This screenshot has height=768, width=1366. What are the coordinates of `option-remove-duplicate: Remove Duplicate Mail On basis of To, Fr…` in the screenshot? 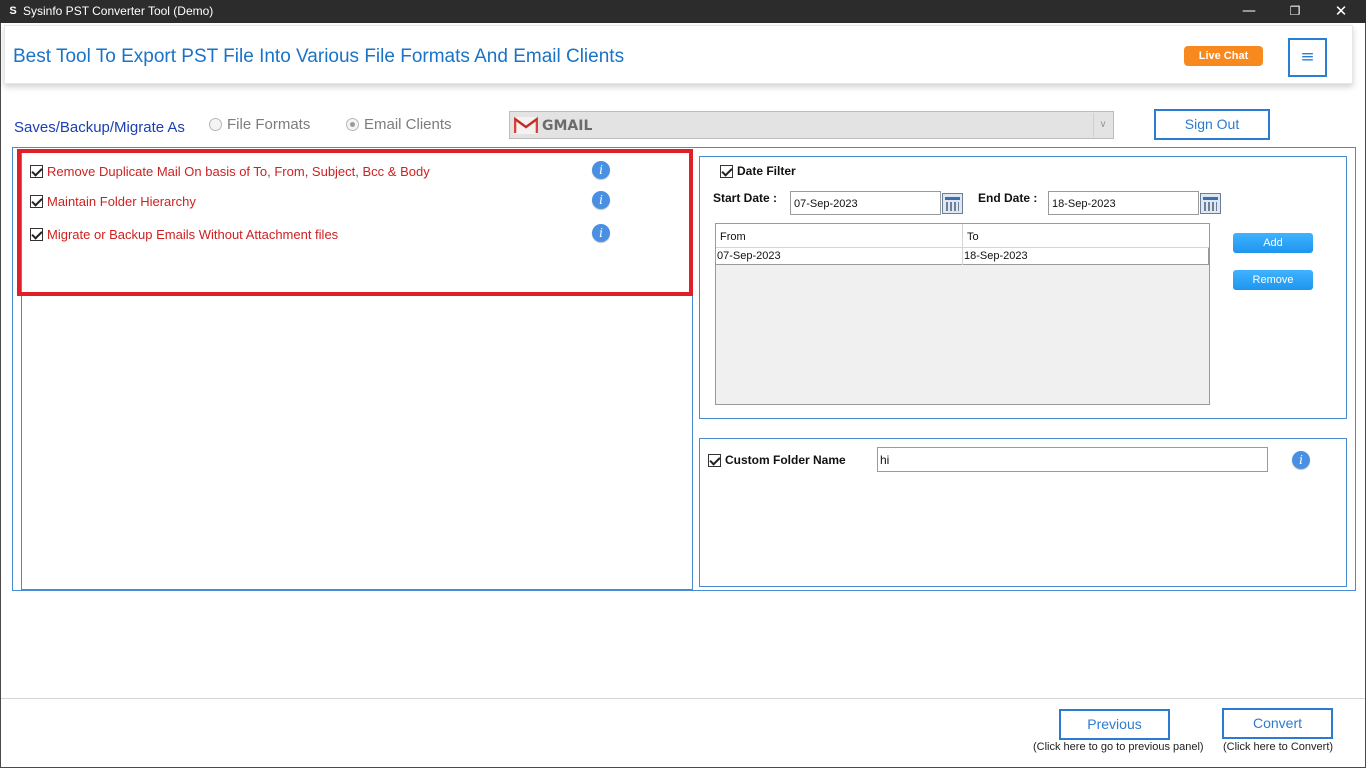 It's located at (230, 171).